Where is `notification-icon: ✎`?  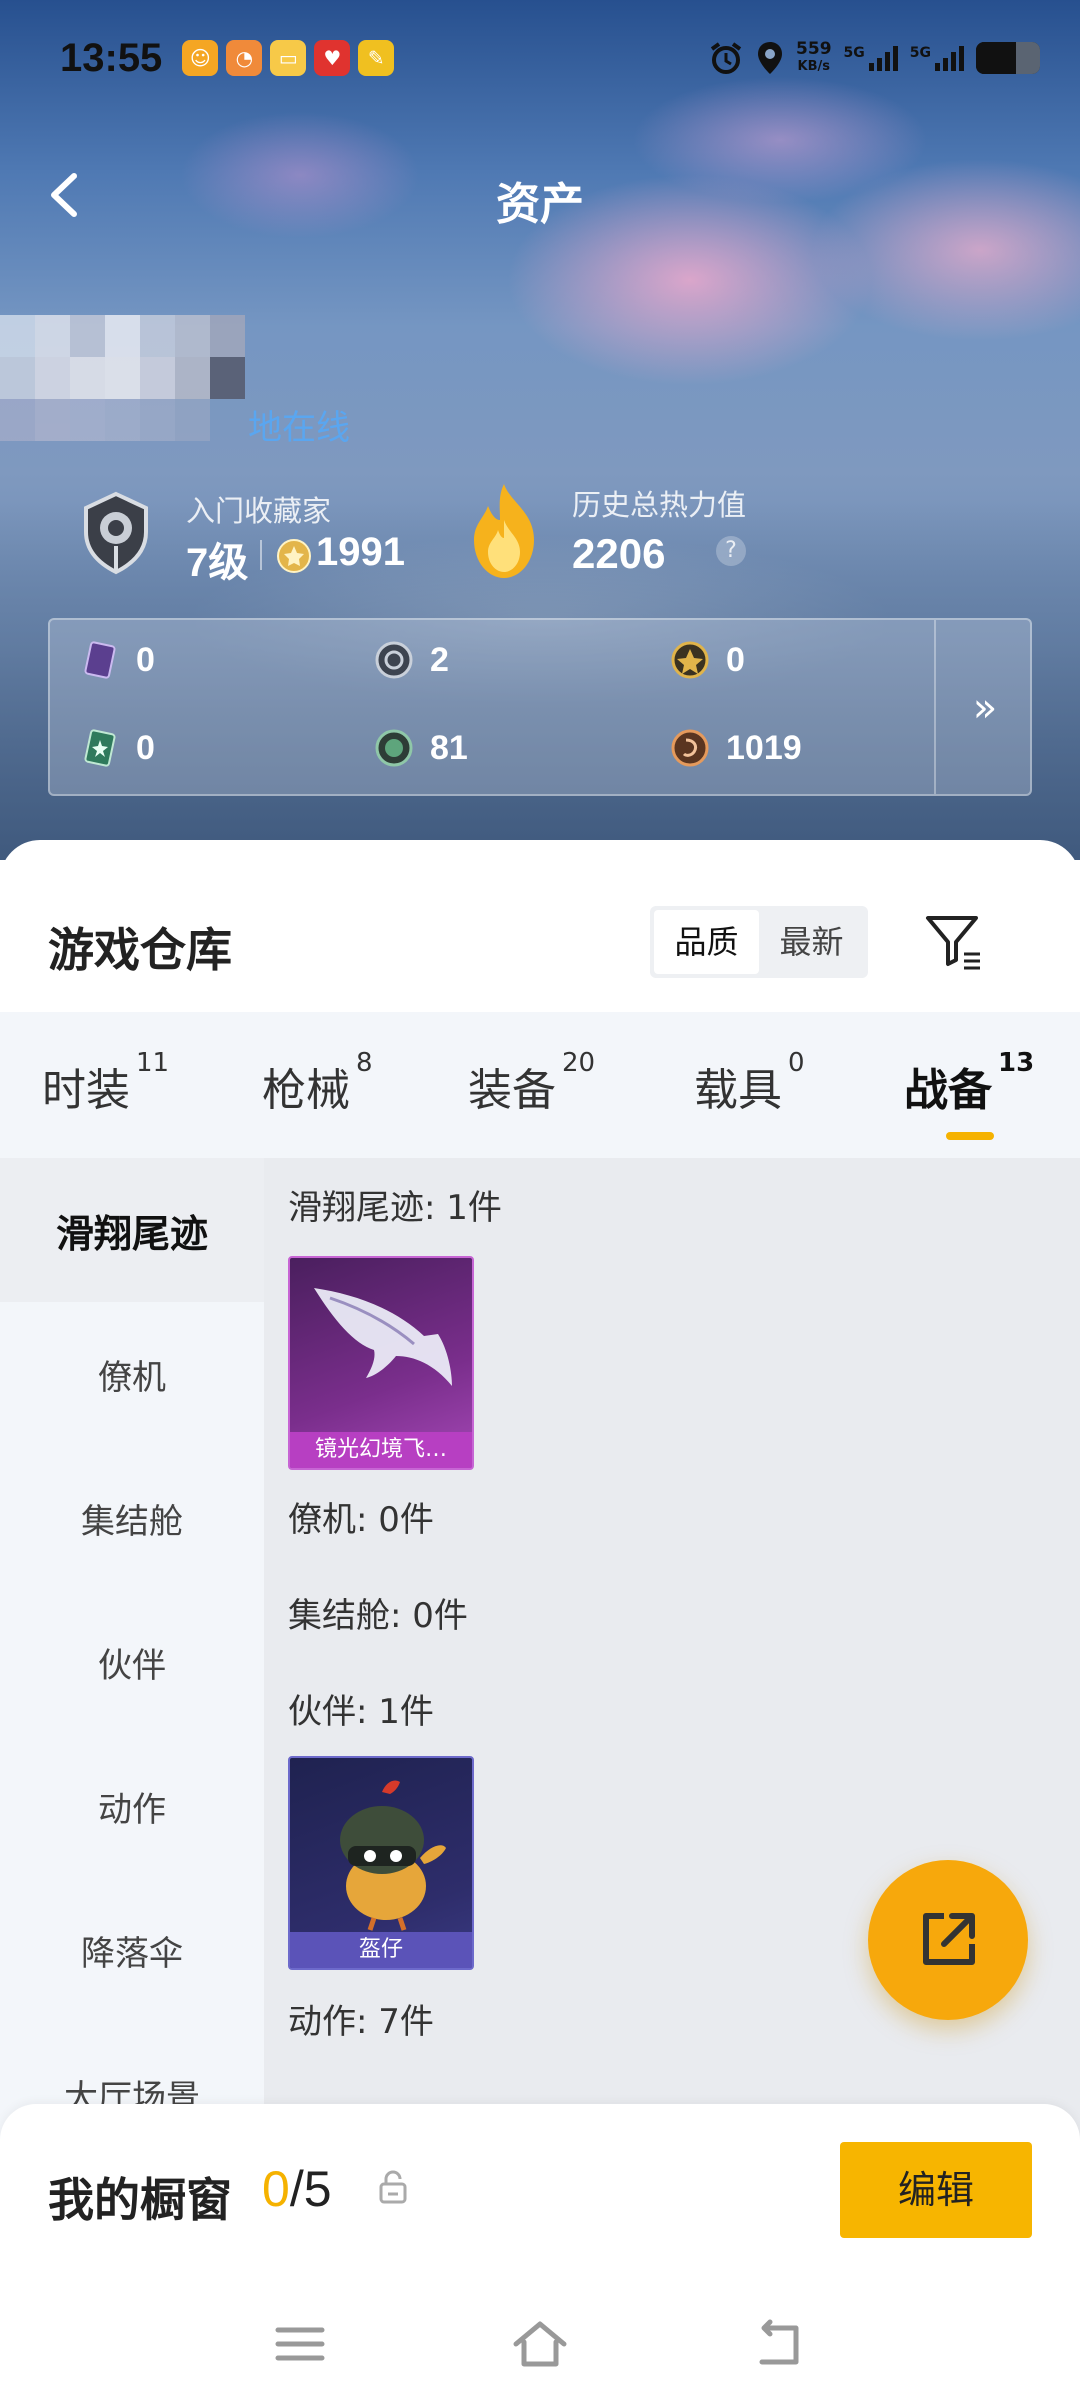
notification-icon: ✎ is located at coordinates (376, 58).